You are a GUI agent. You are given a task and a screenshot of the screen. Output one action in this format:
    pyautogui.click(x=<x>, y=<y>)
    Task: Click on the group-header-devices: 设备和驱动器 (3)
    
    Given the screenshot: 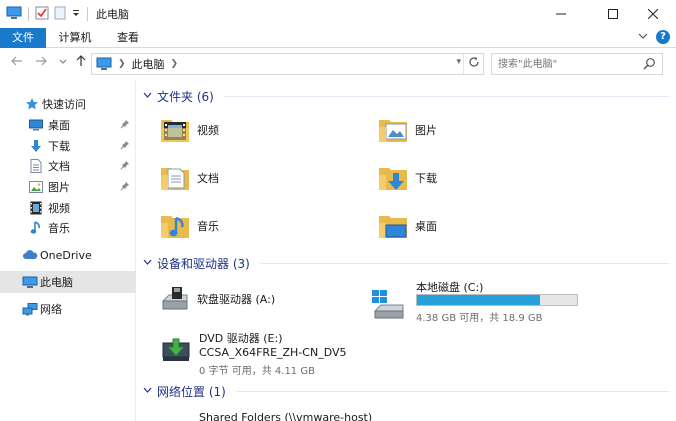 What is the action you would take?
    pyautogui.click(x=406, y=263)
    